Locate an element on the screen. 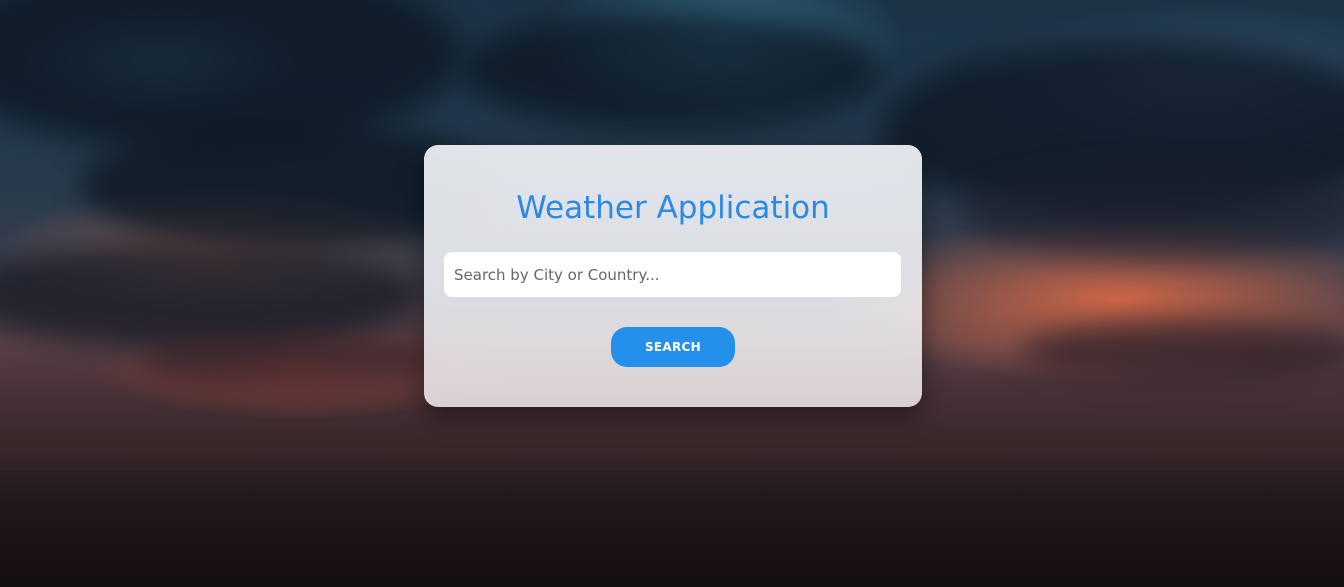  search-button: SEARCH is located at coordinates (673, 347).